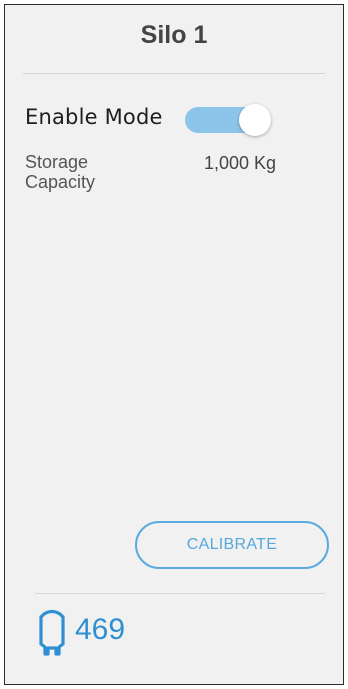 The width and height of the screenshot is (348, 689). Describe the element at coordinates (228, 120) in the screenshot. I see `enable-mode-toggle` at that location.